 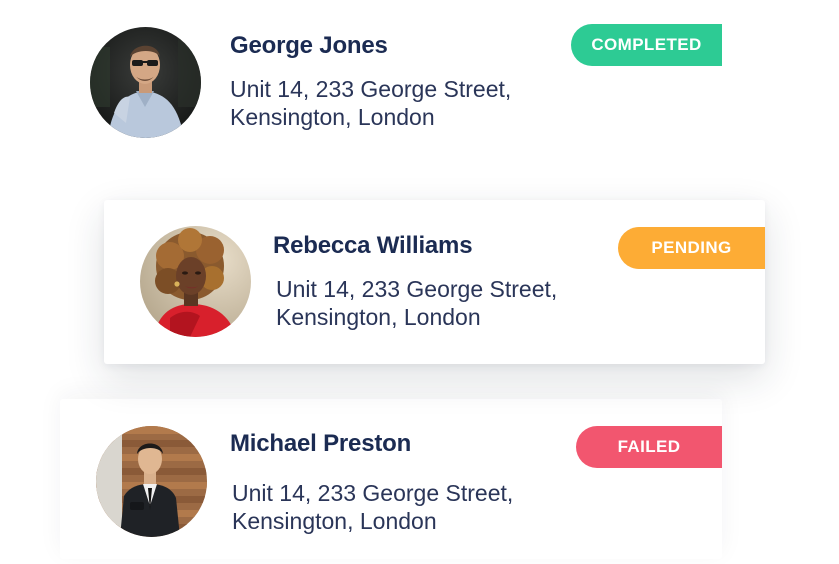 What do you see at coordinates (373, 245) in the screenshot?
I see `contact-name: Rebecca Williams` at bounding box center [373, 245].